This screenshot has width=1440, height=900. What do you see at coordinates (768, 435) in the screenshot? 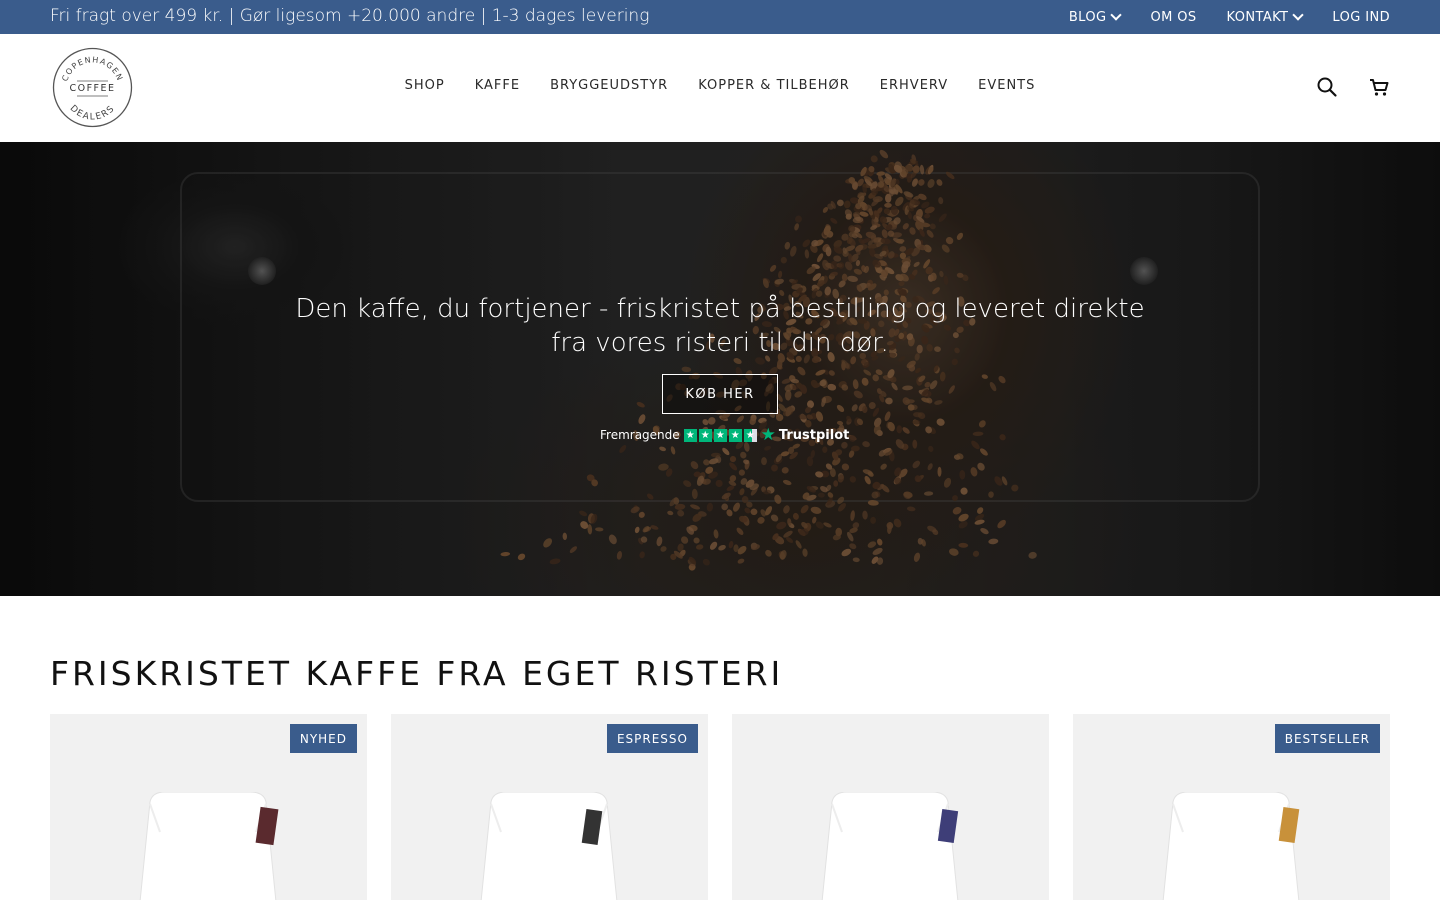
I see `trustpilot-star-icon: ★` at bounding box center [768, 435].